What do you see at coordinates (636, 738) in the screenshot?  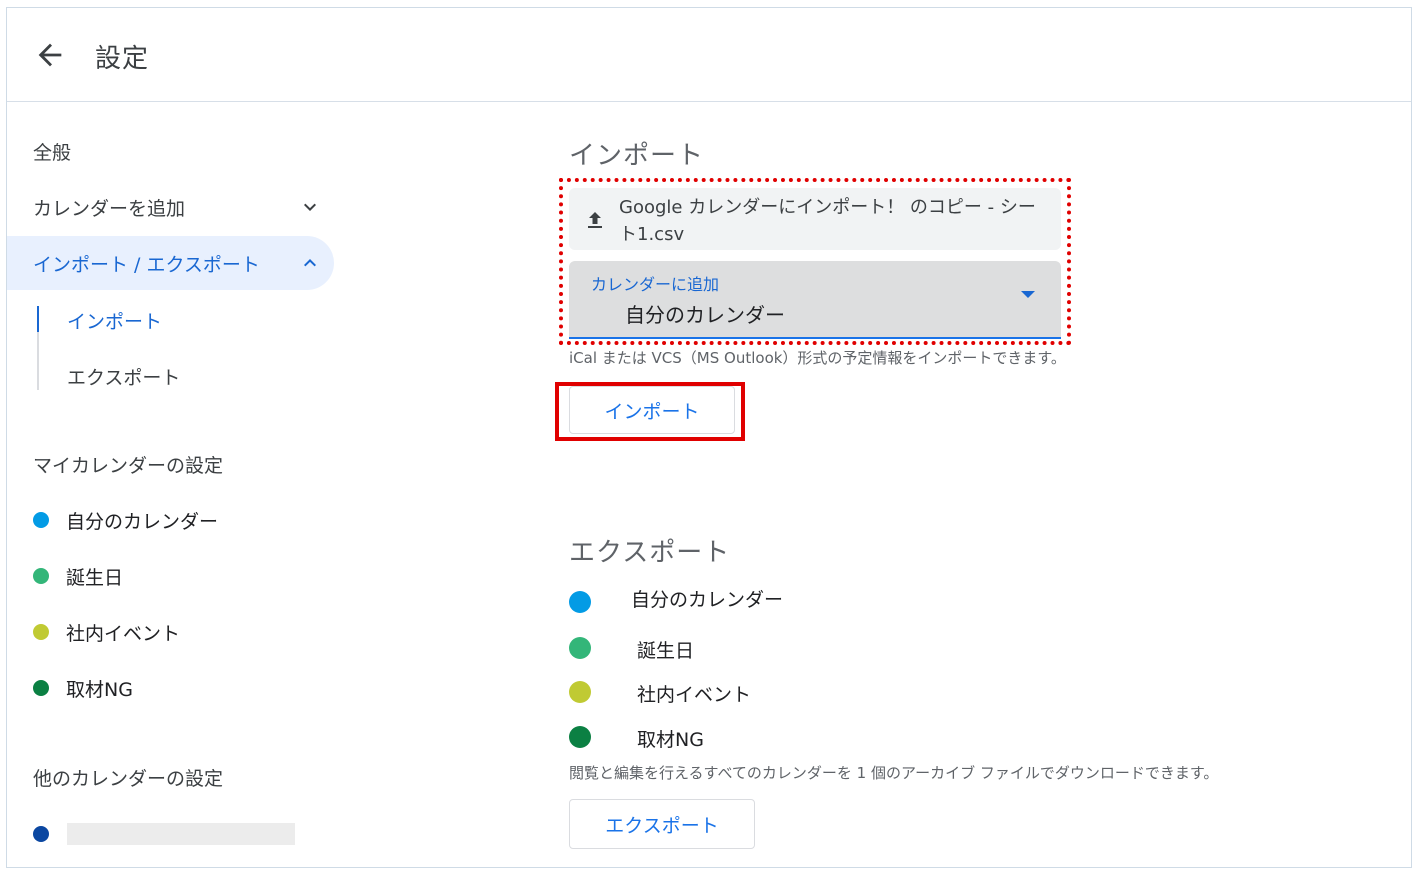 I see `export-calendar-no-interview: 取材NG` at bounding box center [636, 738].